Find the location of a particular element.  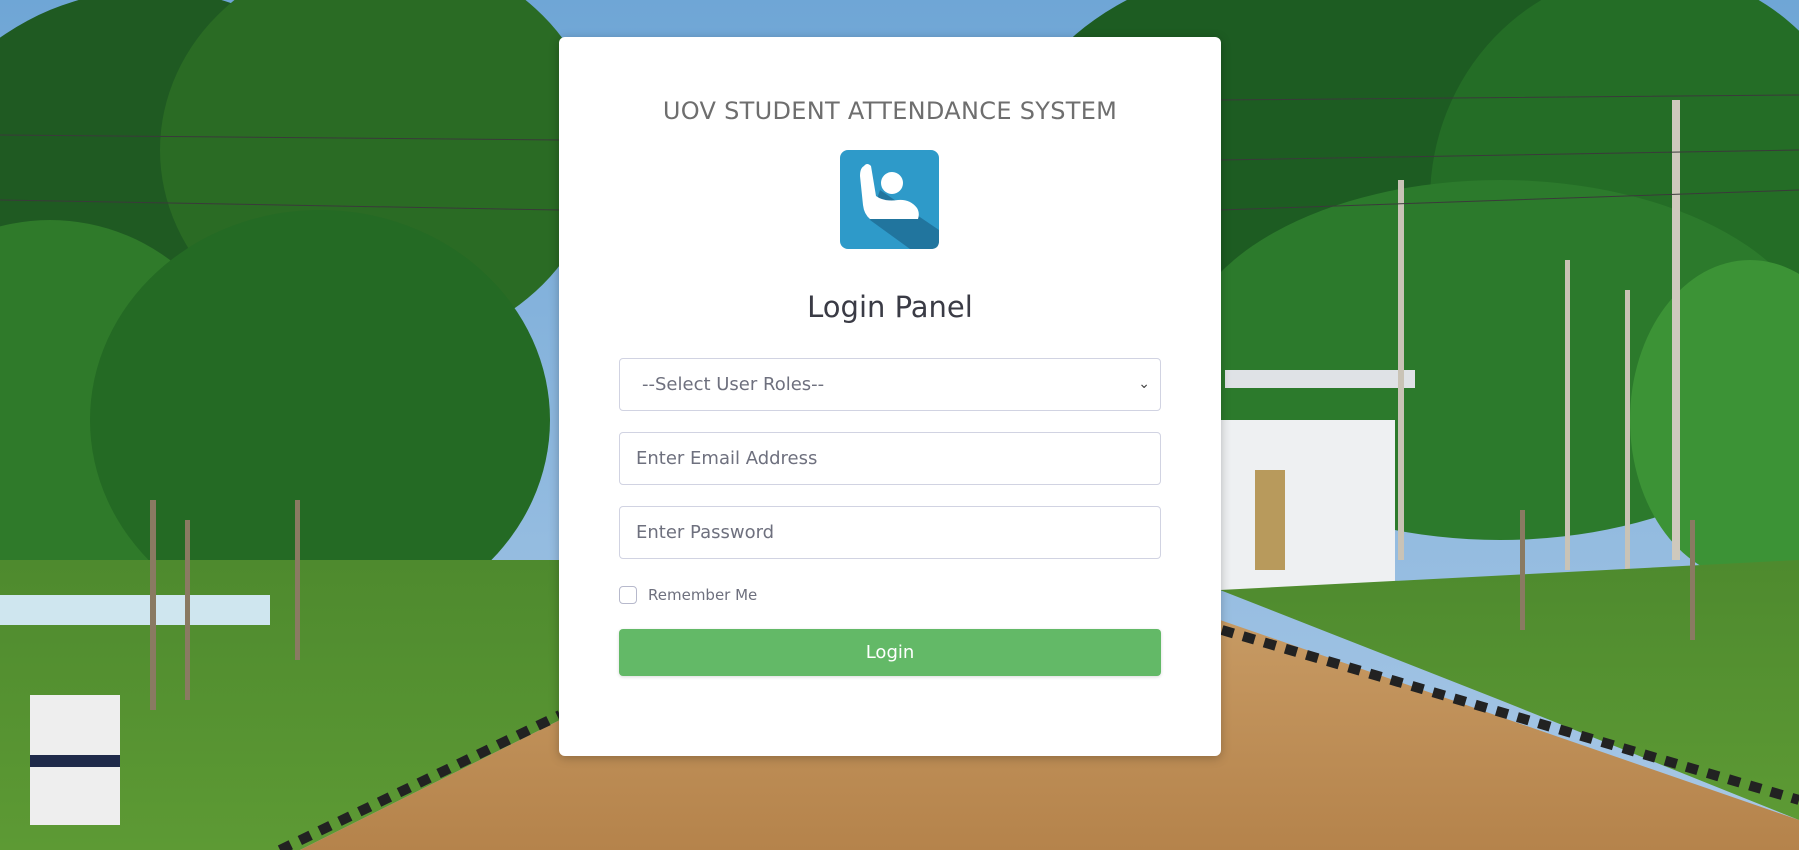

password-placeholder: Enter Password is located at coordinates (705, 532).